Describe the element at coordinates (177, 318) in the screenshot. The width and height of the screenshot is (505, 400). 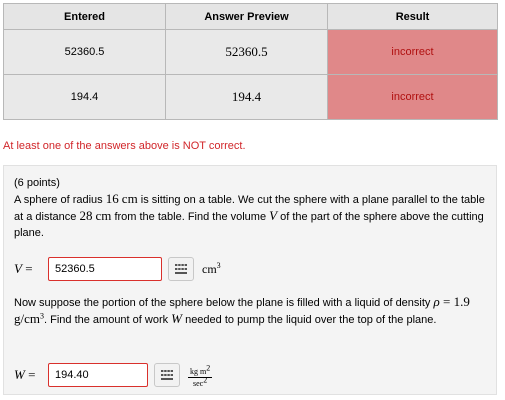
I see `variable-w: W` at that location.